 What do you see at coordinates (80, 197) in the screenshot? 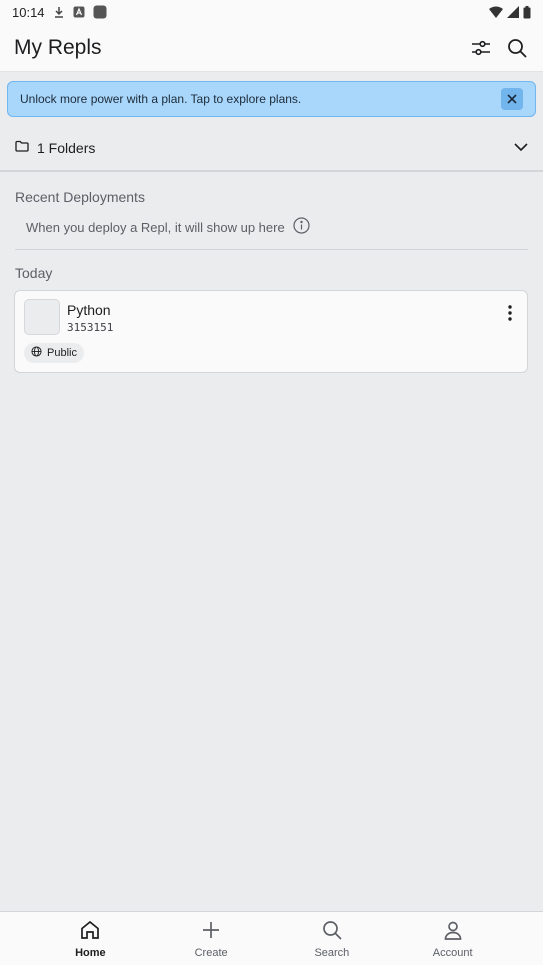
I see `recent-deployments-heading: Recent Deployments` at bounding box center [80, 197].